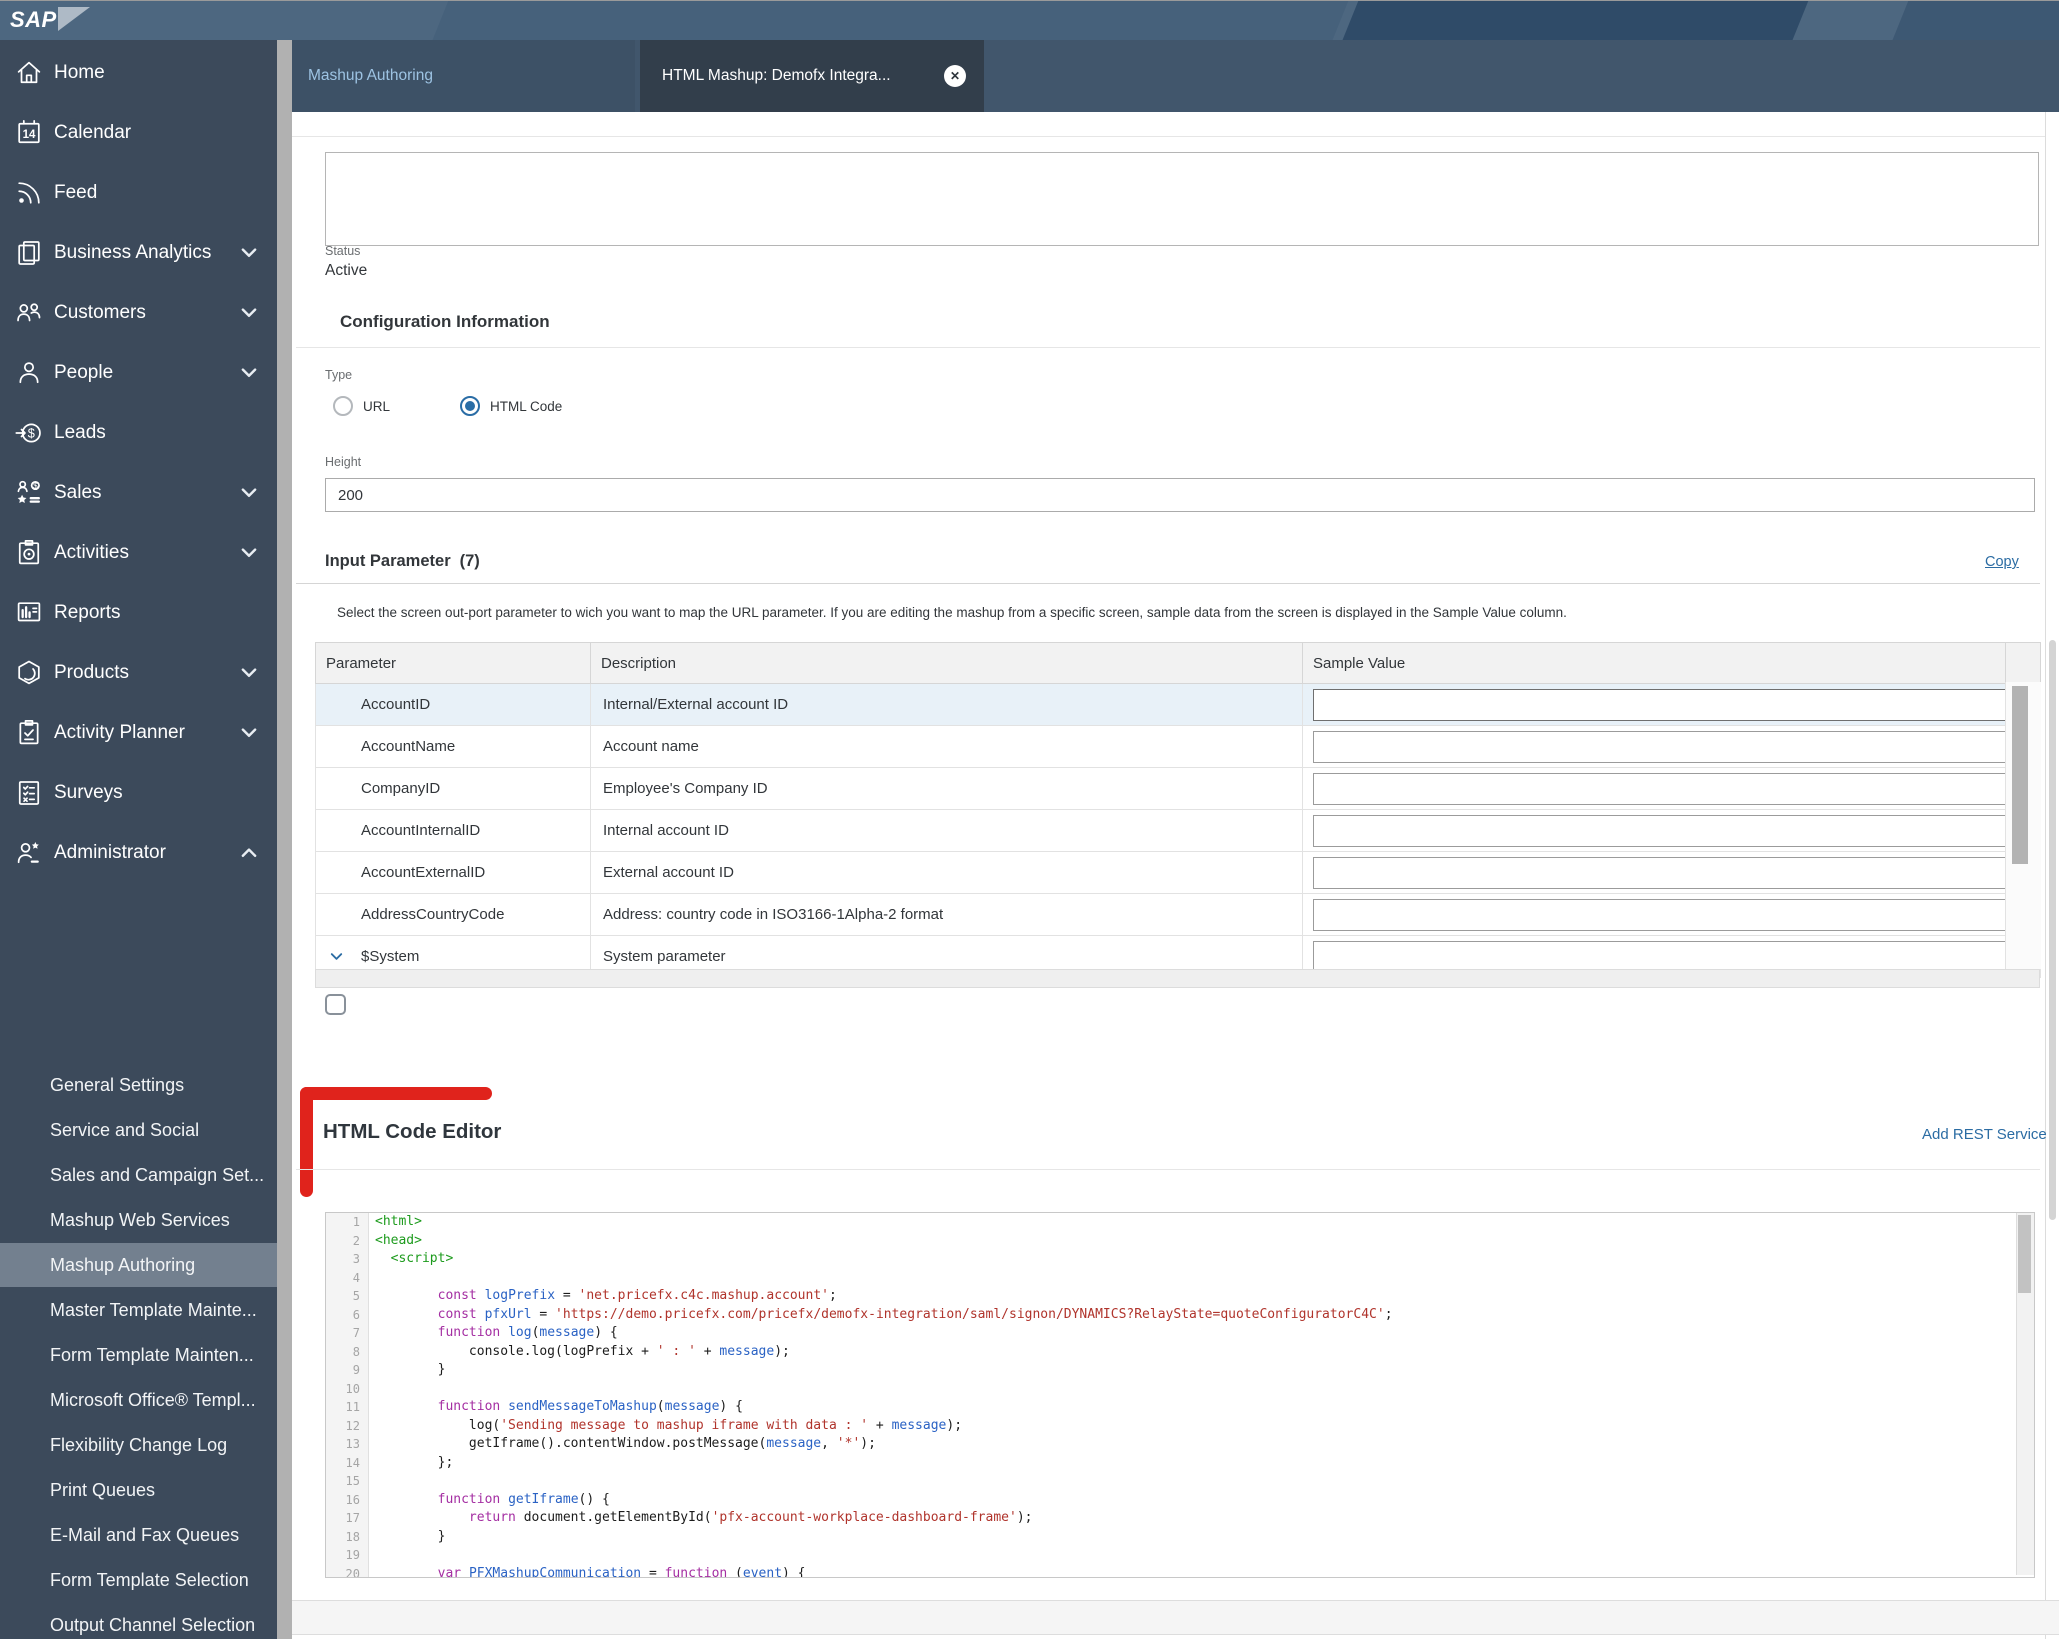 Image resolution: width=2059 pixels, height=1639 pixels. Describe the element at coordinates (138, 853) in the screenshot. I see `sidebar-item-administrator: Administrator` at that location.